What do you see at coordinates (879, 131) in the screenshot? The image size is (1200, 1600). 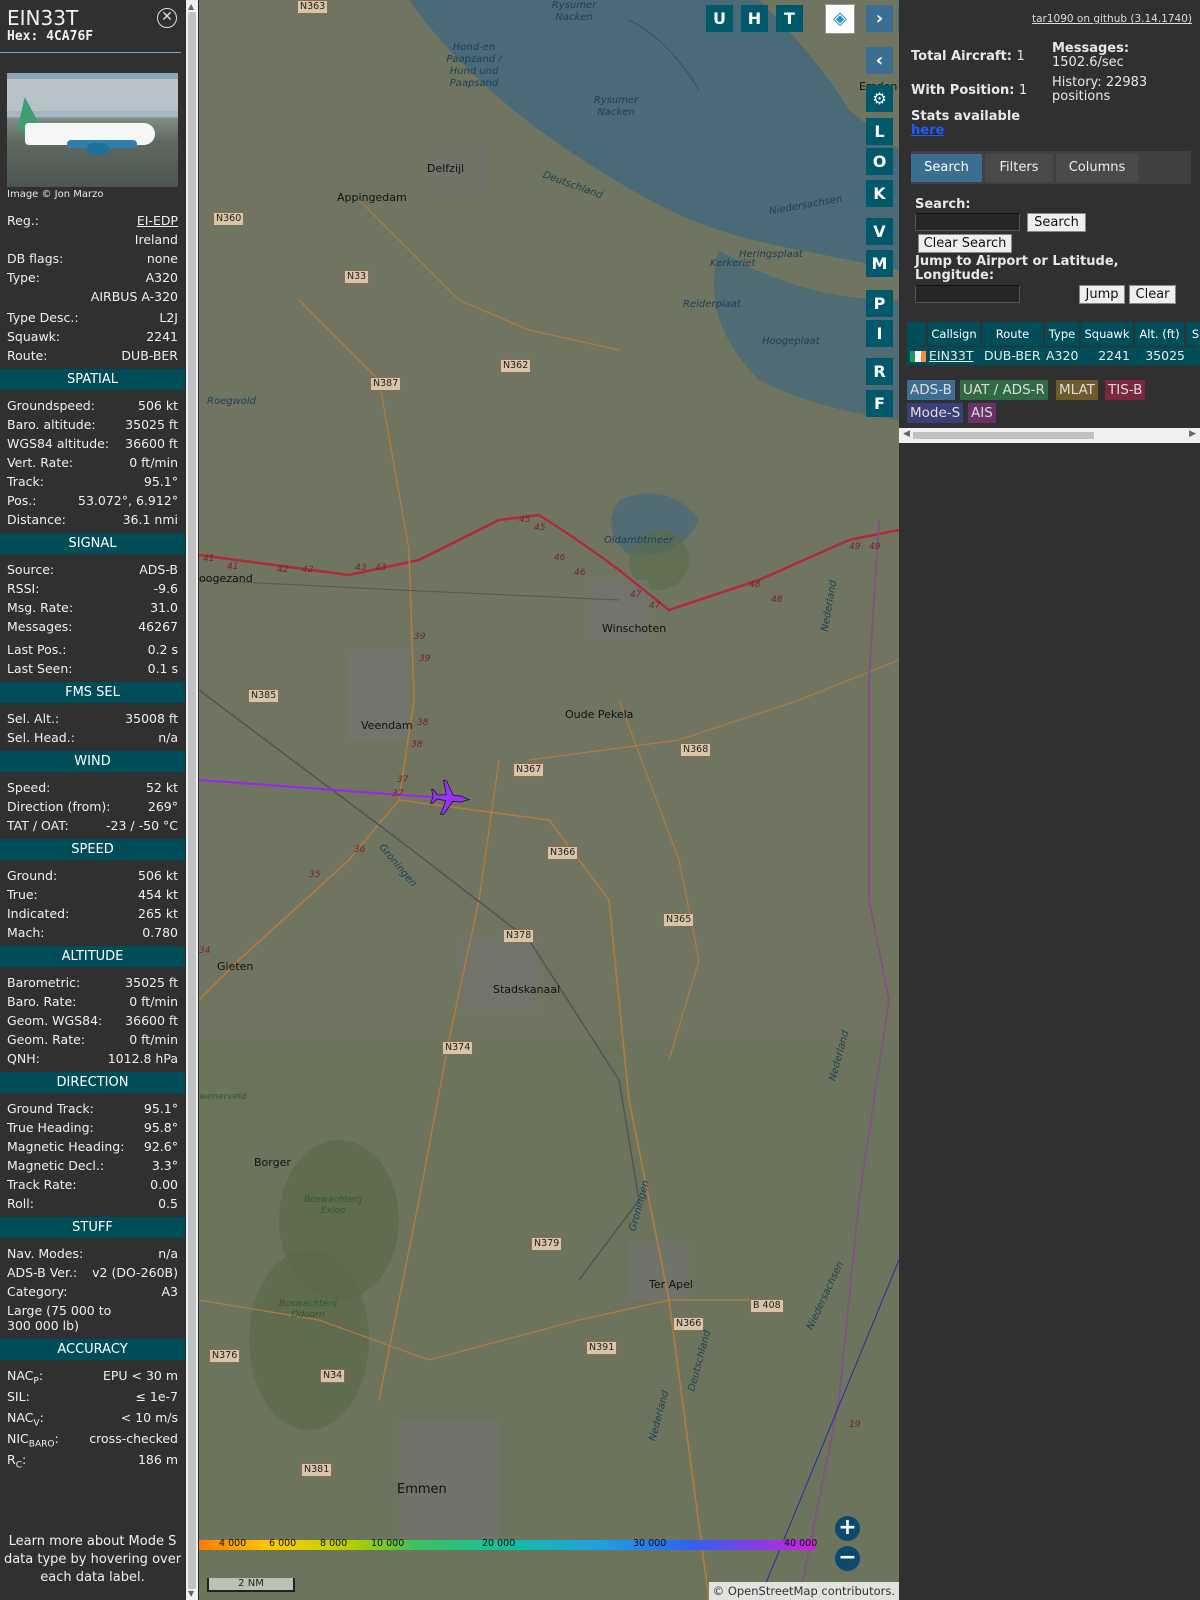 I see `map-key-button-l: L` at bounding box center [879, 131].